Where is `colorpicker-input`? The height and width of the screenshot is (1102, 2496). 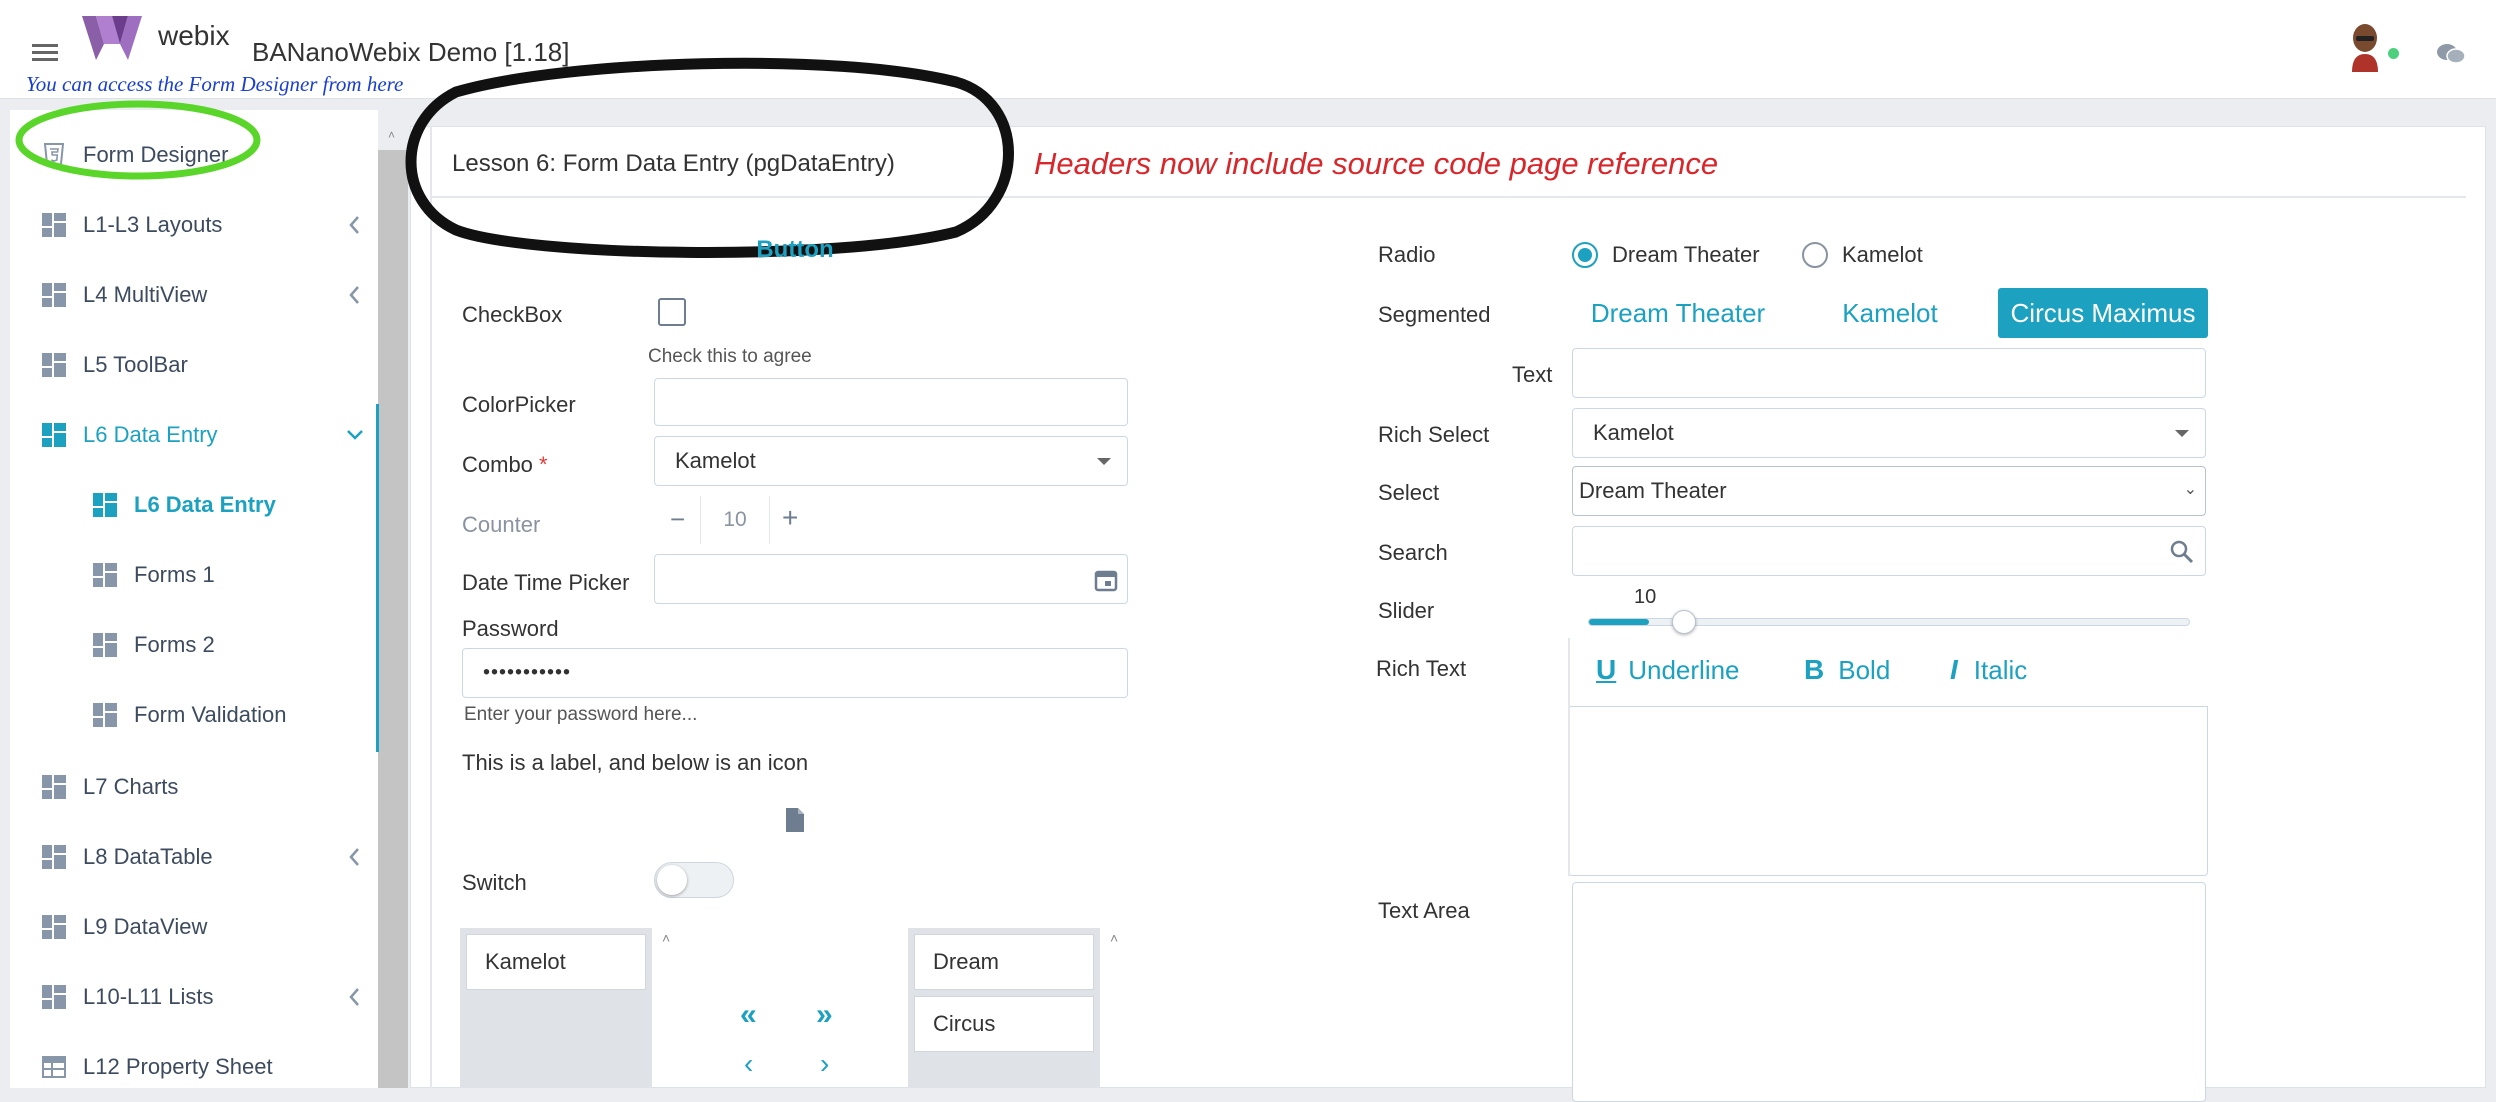 colorpicker-input is located at coordinates (891, 402).